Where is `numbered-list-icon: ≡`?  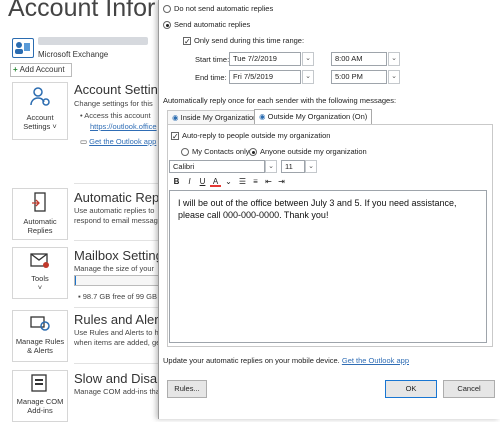
numbered-list-icon: ≡ is located at coordinates (255, 181).